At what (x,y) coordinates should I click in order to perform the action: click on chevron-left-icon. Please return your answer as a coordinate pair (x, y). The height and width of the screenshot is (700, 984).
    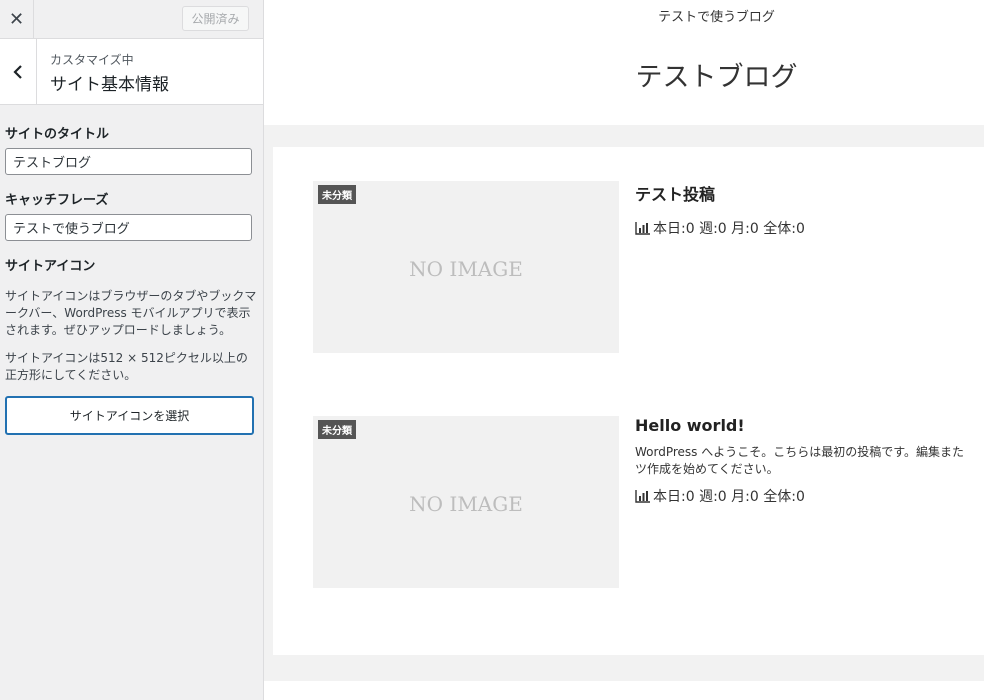
    Looking at the image, I should click on (17, 71).